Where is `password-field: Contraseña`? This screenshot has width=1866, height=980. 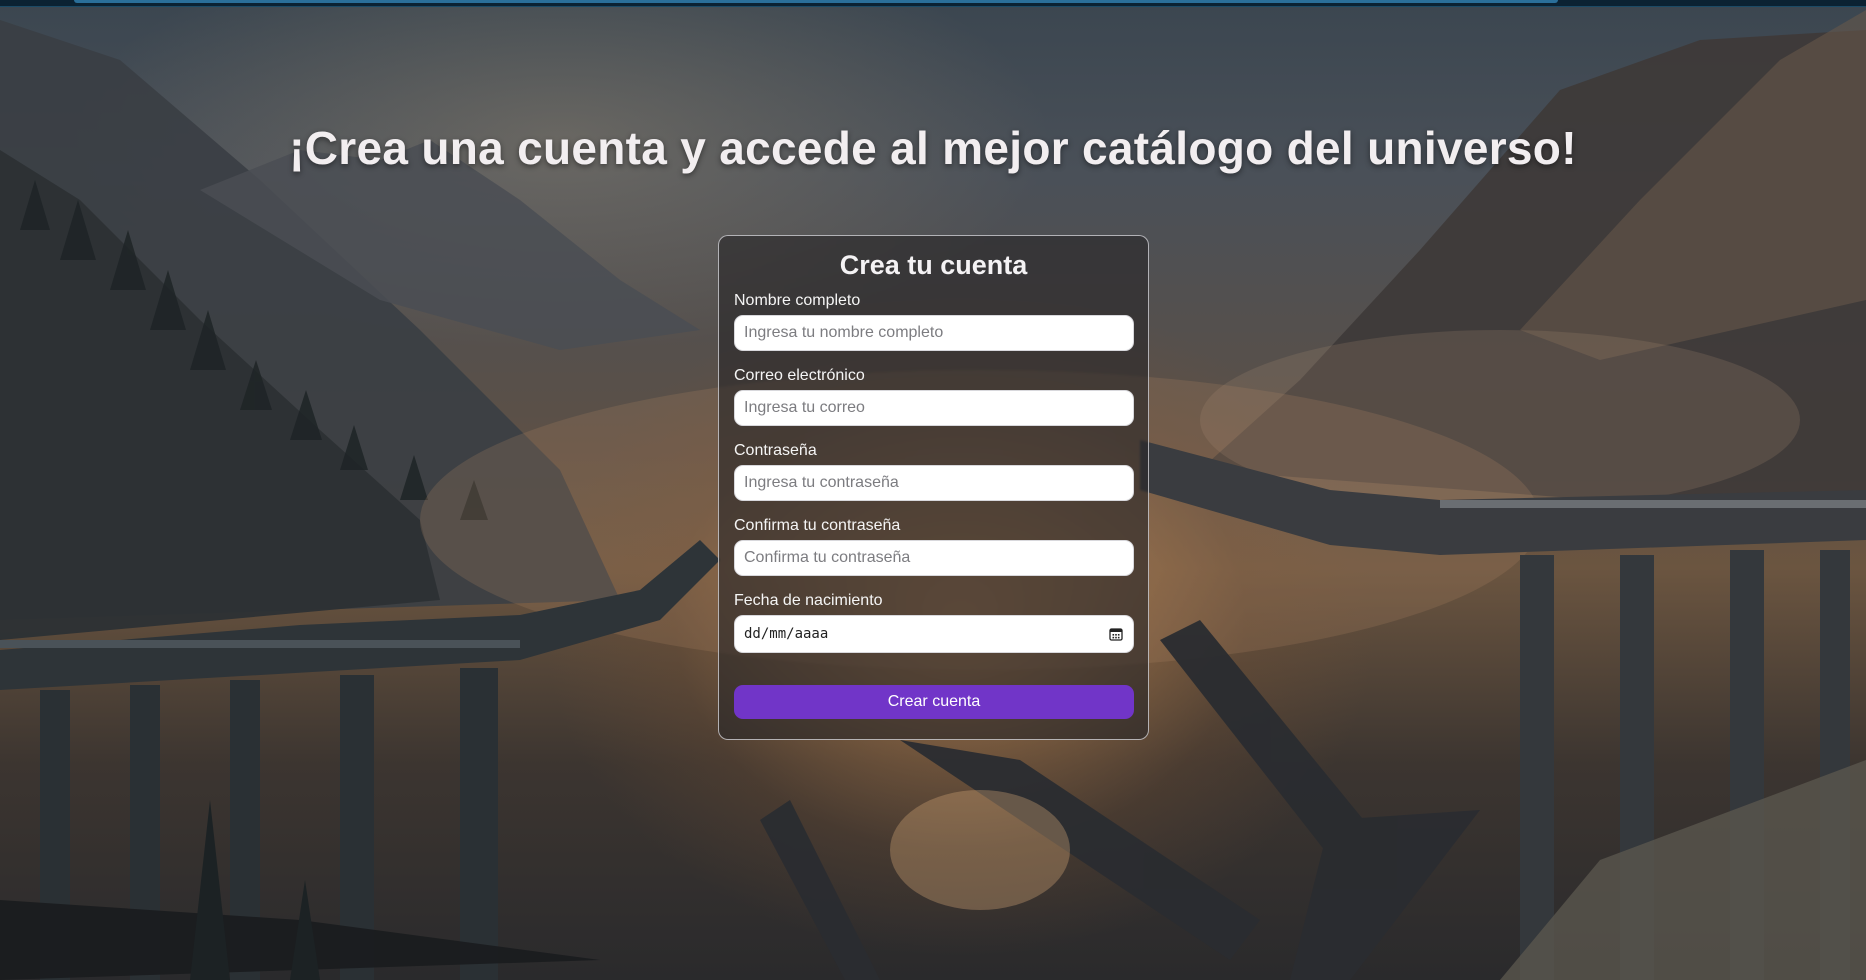 password-field: Contraseña is located at coordinates (934, 471).